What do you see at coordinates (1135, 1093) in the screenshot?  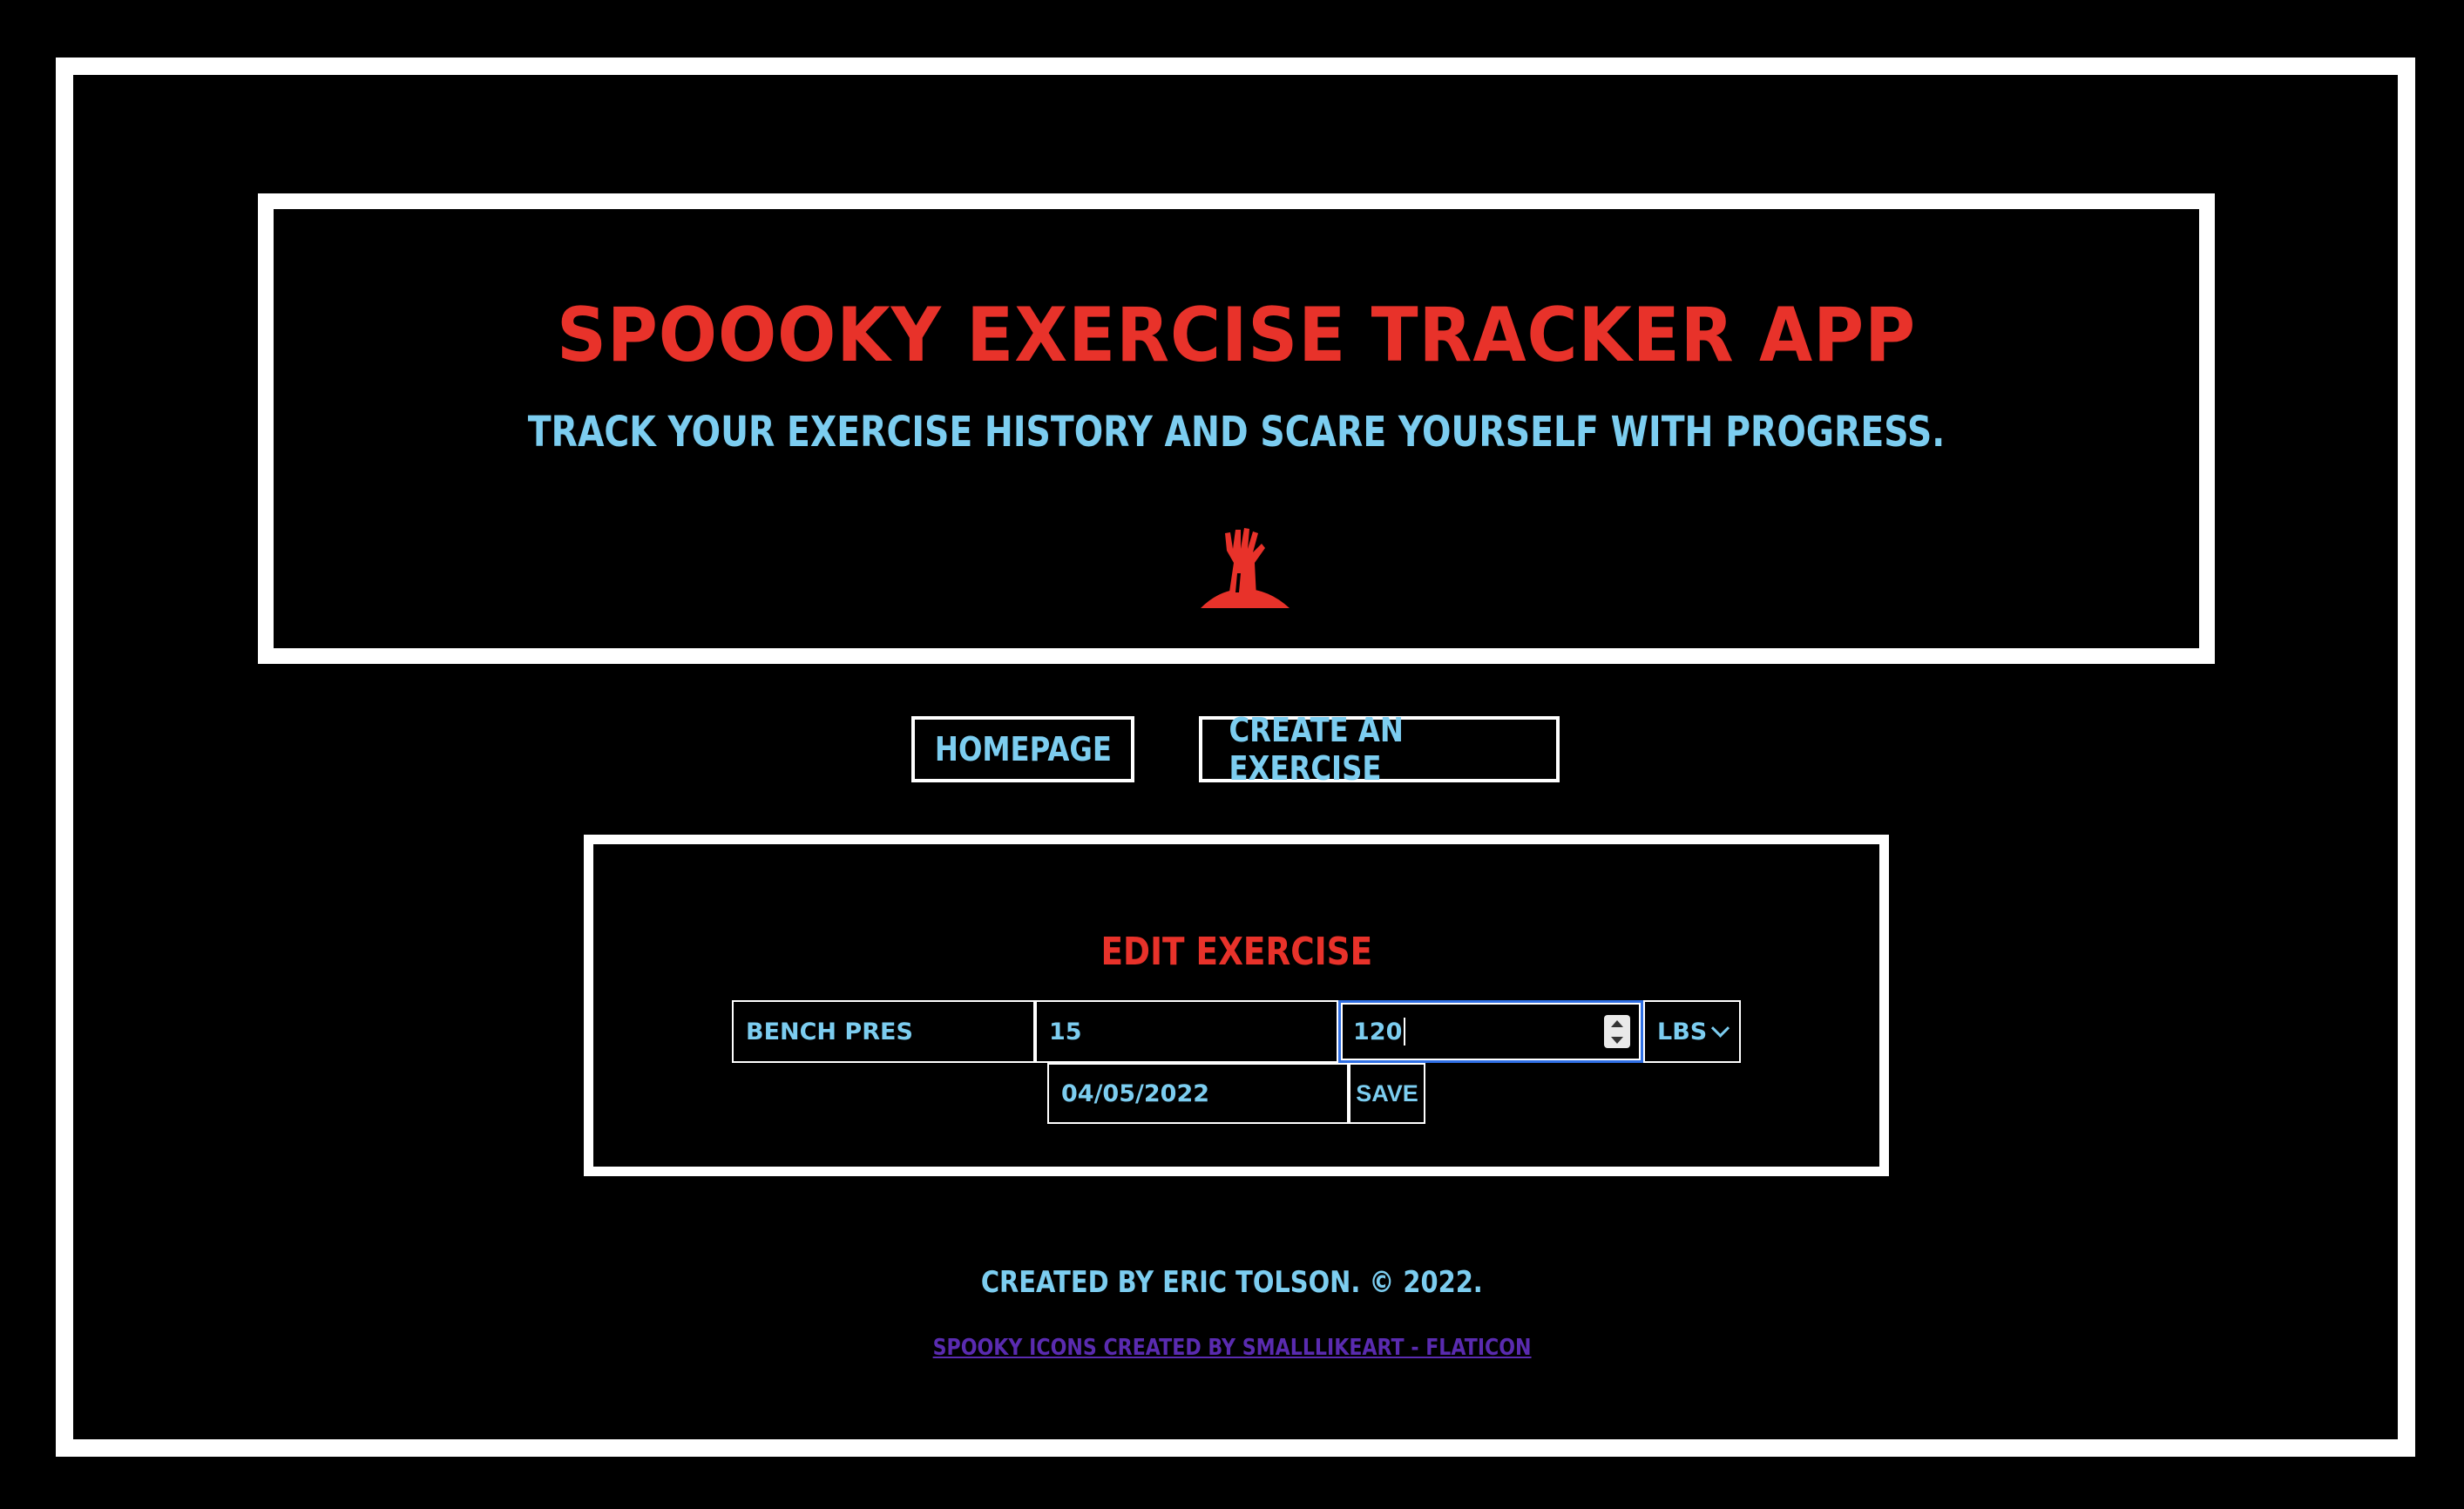 I see `date-value: 04/05/2022` at bounding box center [1135, 1093].